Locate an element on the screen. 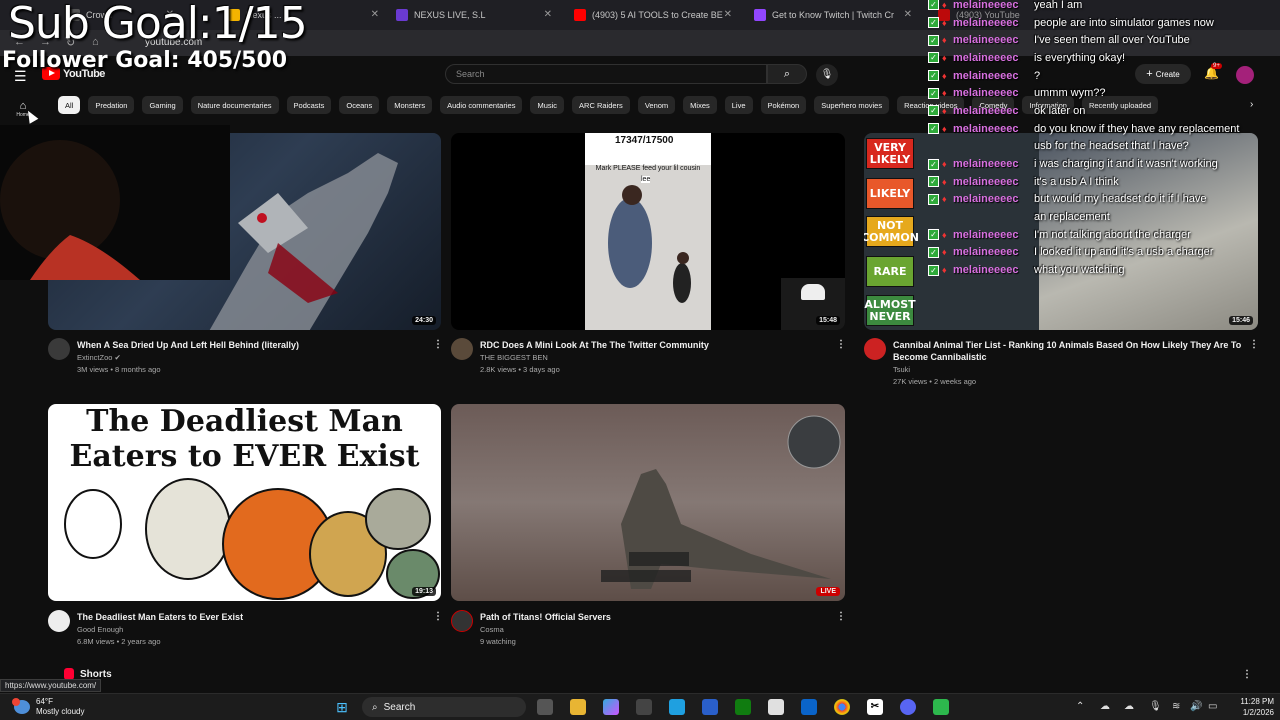 Image resolution: width=1280 pixels, height=720 pixels. taskbar-clock: 11:28 PM 1/2/2026 is located at coordinates (1249, 707).